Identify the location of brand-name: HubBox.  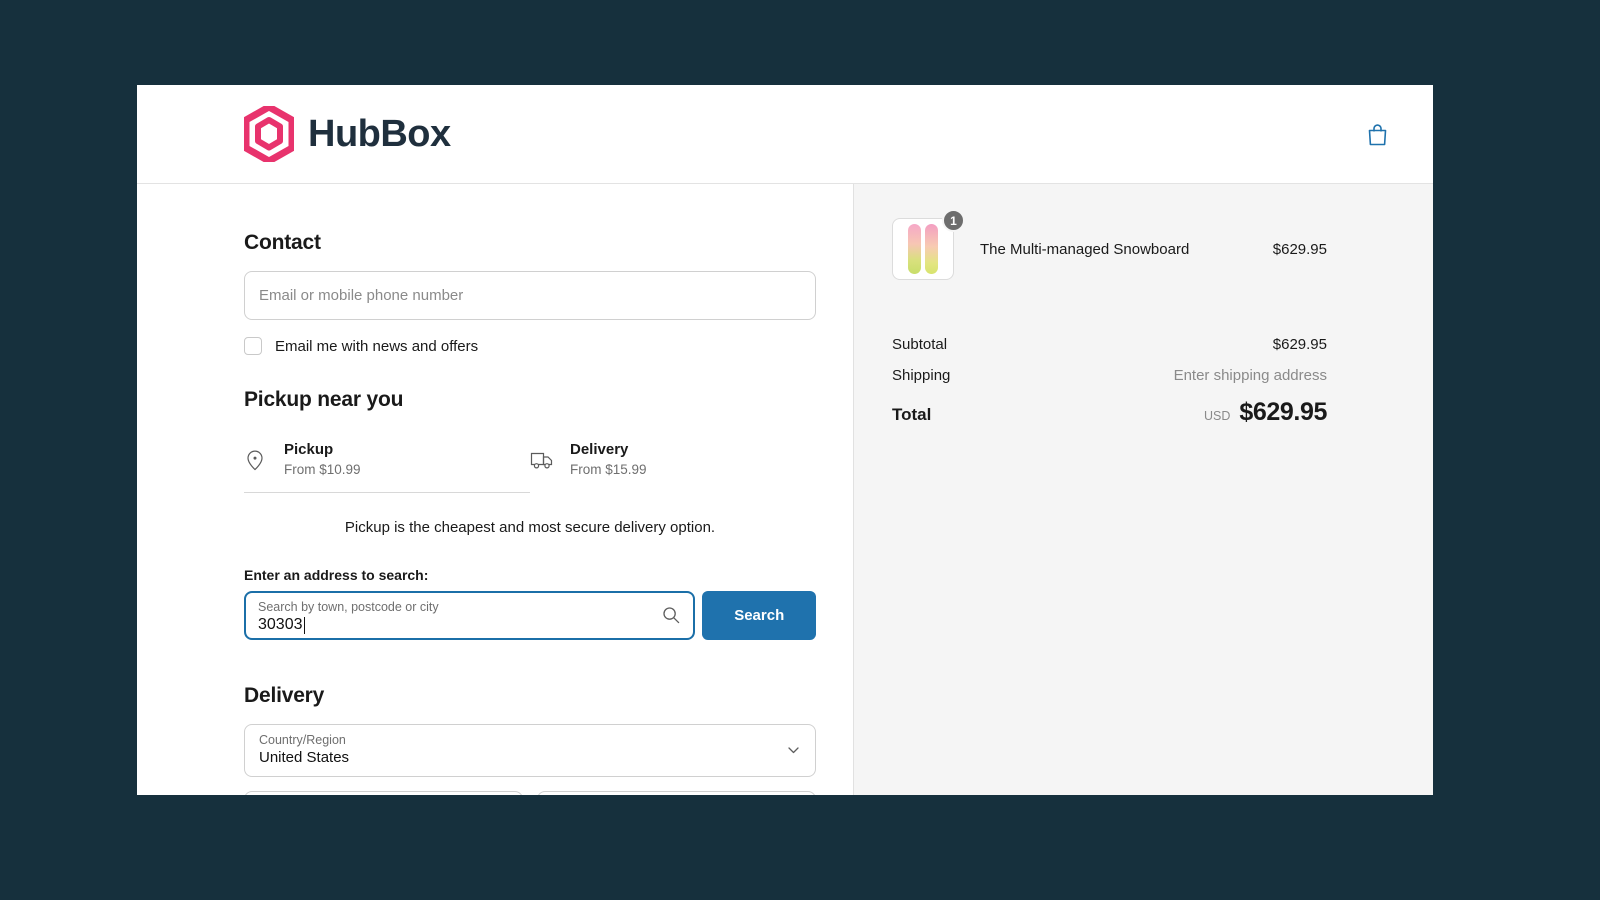
(379, 134).